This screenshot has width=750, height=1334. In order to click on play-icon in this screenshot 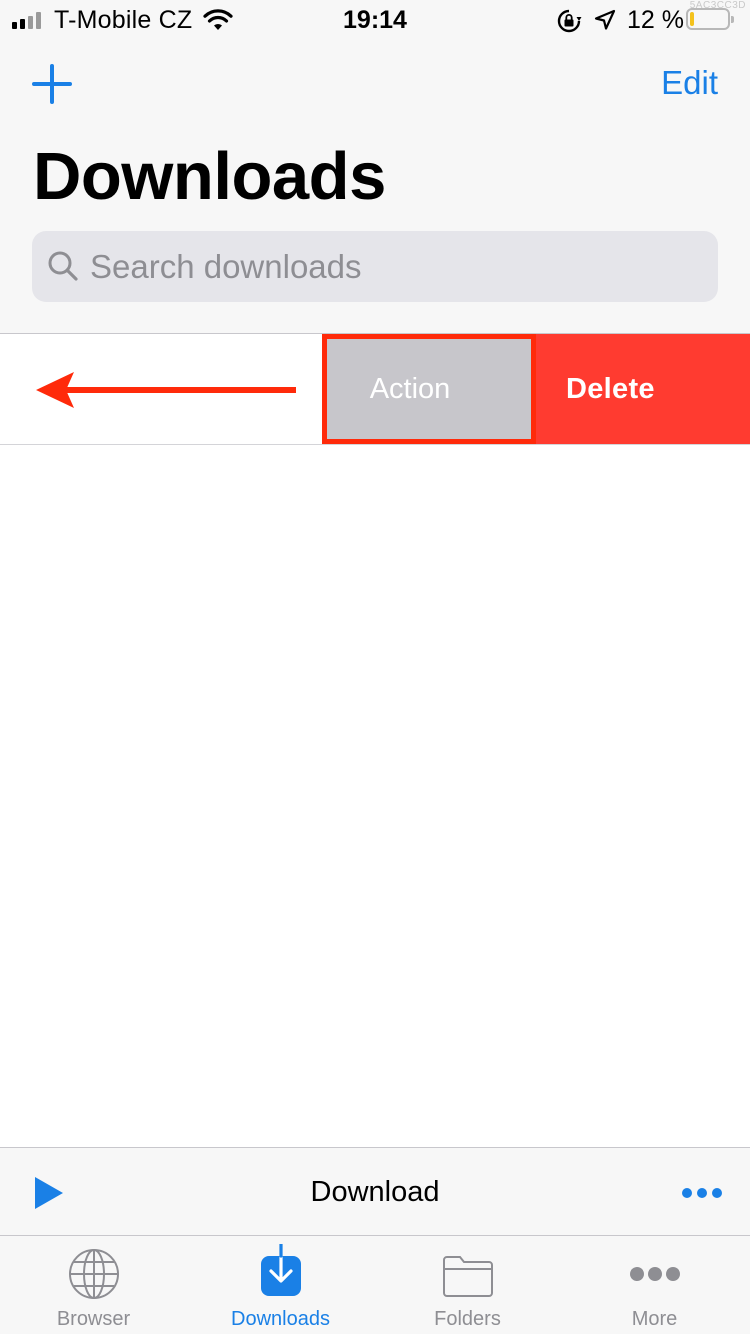, I will do `click(49, 1193)`.